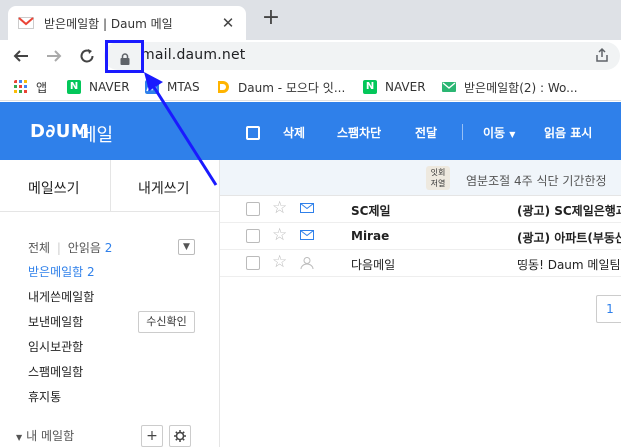  I want to click on folder-count: 2, so click(91, 272).